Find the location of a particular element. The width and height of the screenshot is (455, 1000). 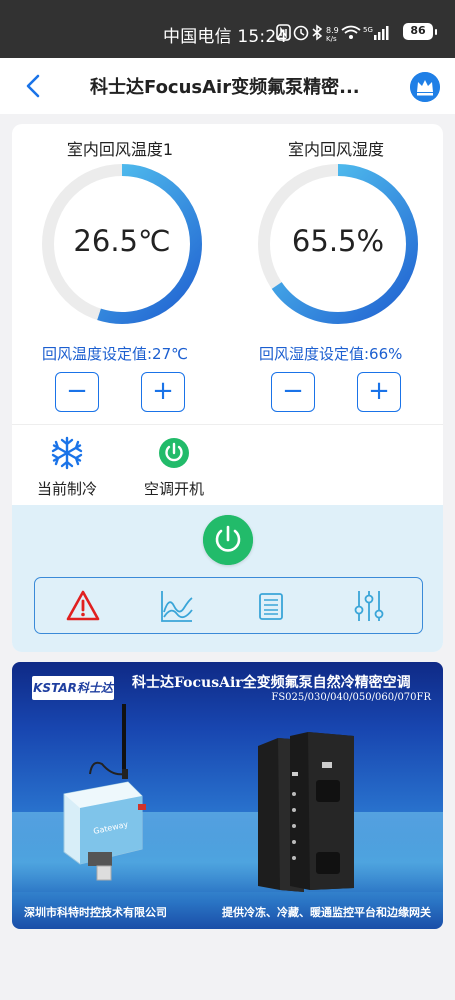

status-cooling: 当前制冷 is located at coordinates (67, 467).